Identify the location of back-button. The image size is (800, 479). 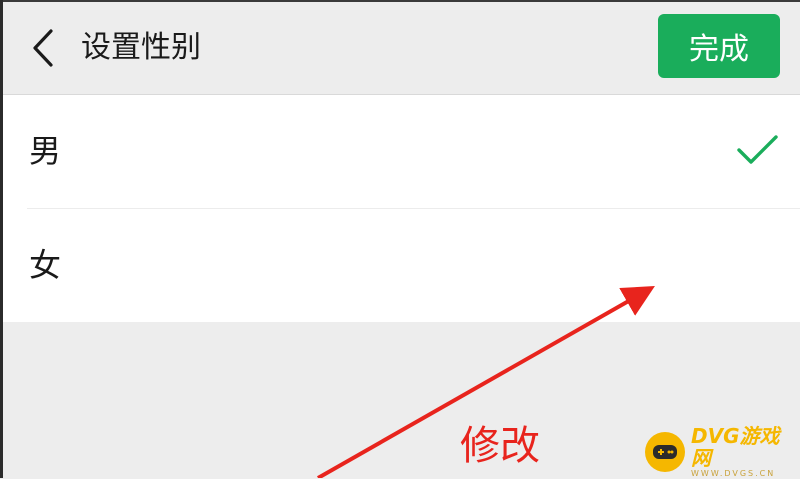
(43, 48).